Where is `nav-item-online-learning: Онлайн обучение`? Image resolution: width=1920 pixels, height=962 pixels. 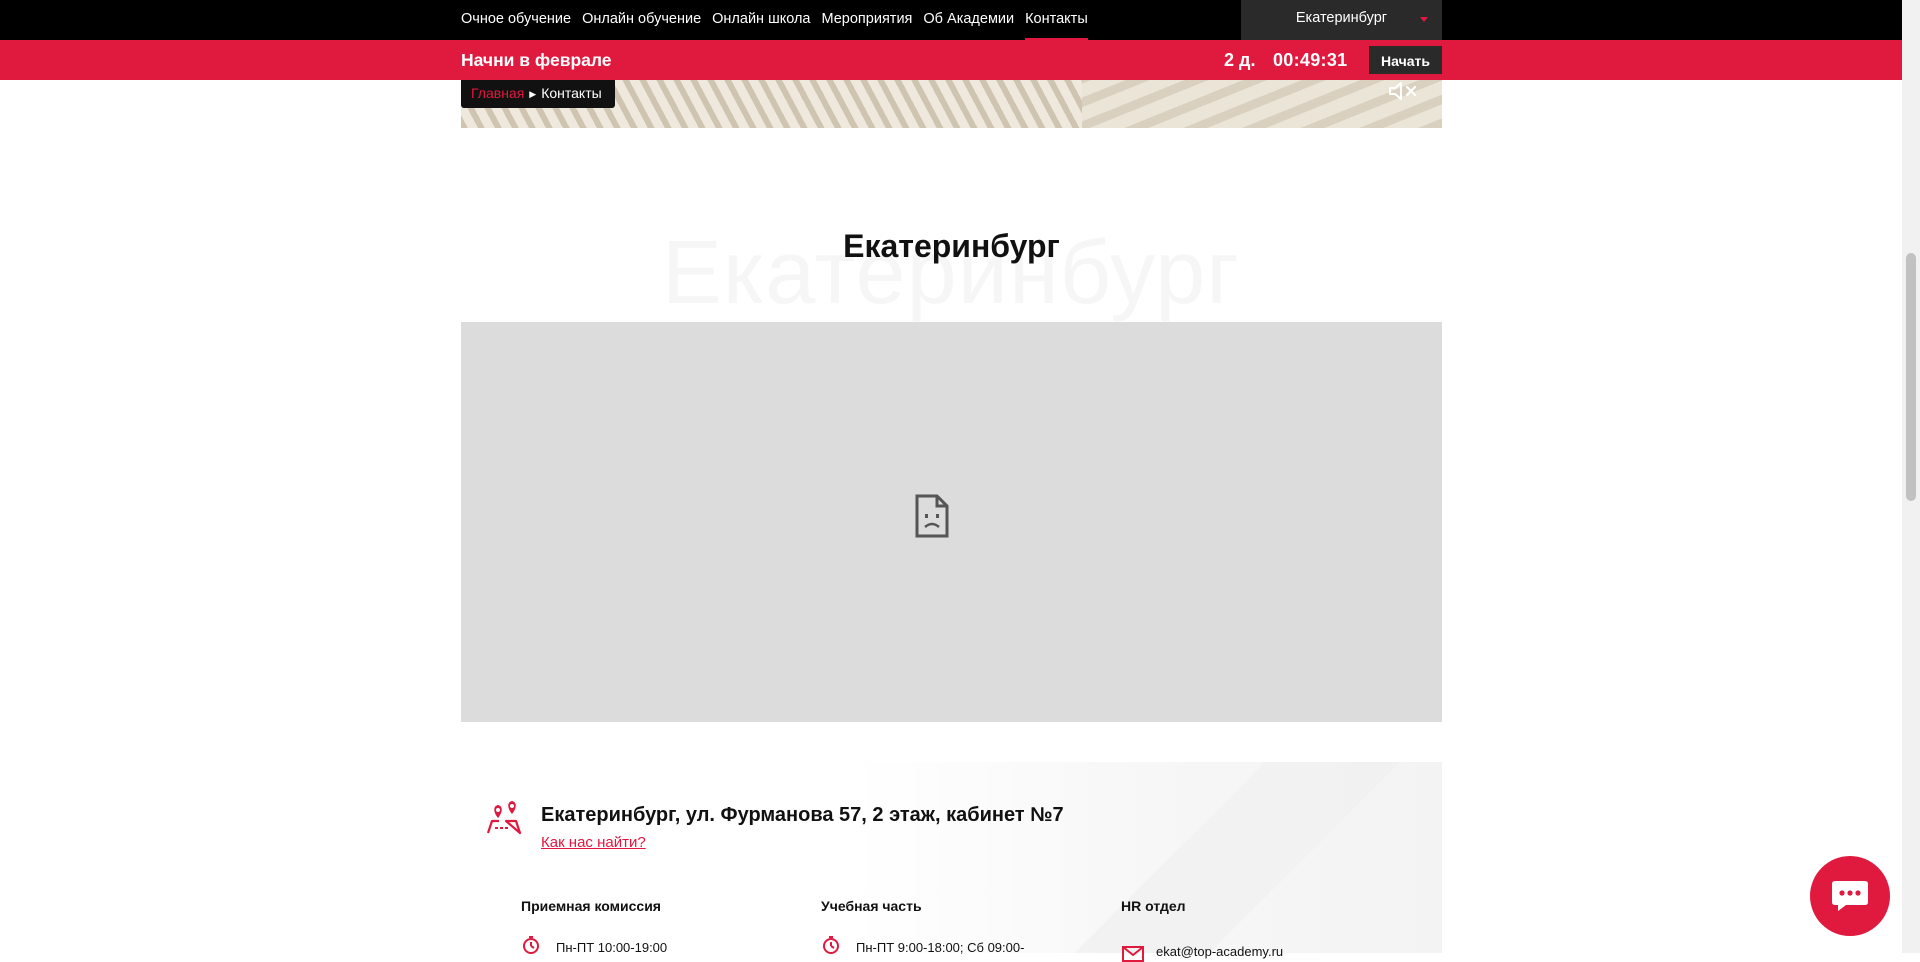 nav-item-online-learning: Онлайн обучение is located at coordinates (641, 20).